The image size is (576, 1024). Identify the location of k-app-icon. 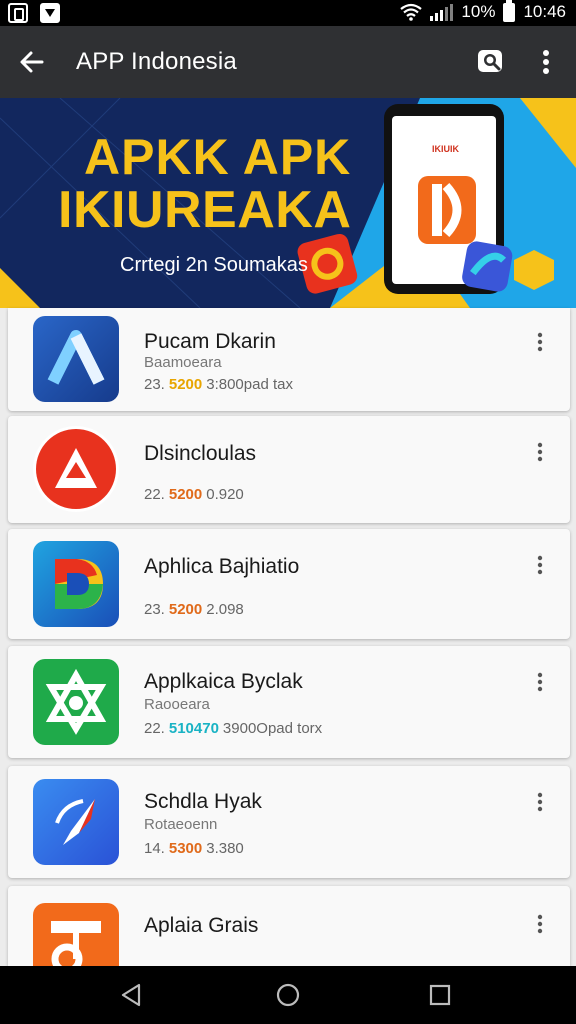
(18, 13).